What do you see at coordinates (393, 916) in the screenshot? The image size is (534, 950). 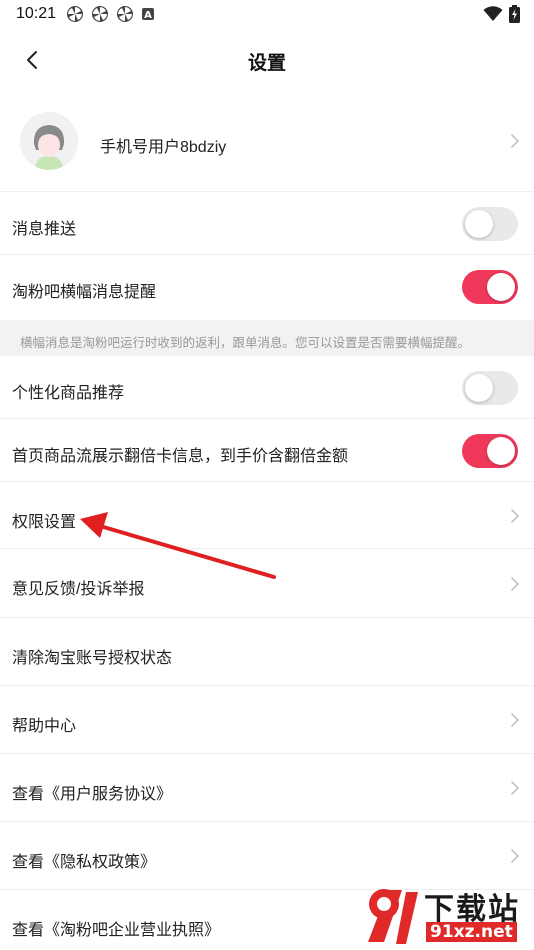 I see `watermark-logo-icon` at bounding box center [393, 916].